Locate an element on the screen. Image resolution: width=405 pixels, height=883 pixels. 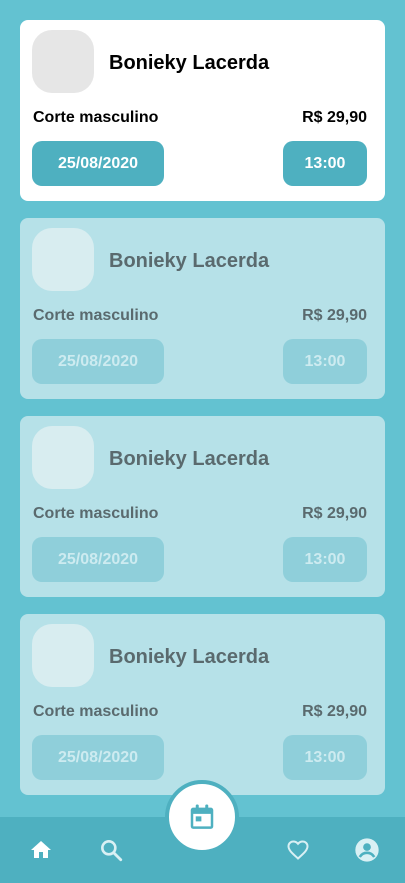
tab-home is located at coordinates (41, 850).